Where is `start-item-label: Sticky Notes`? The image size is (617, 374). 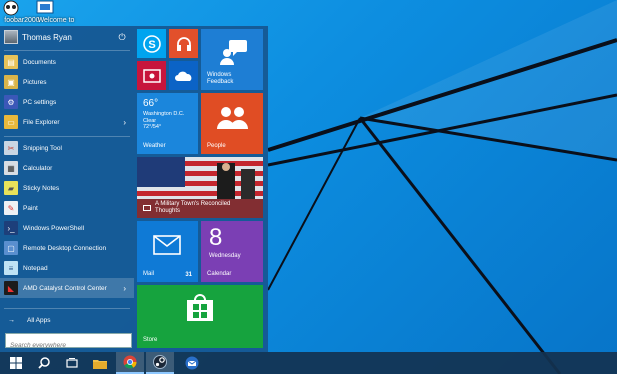
start-item-label: Sticky Notes is located at coordinates (41, 188).